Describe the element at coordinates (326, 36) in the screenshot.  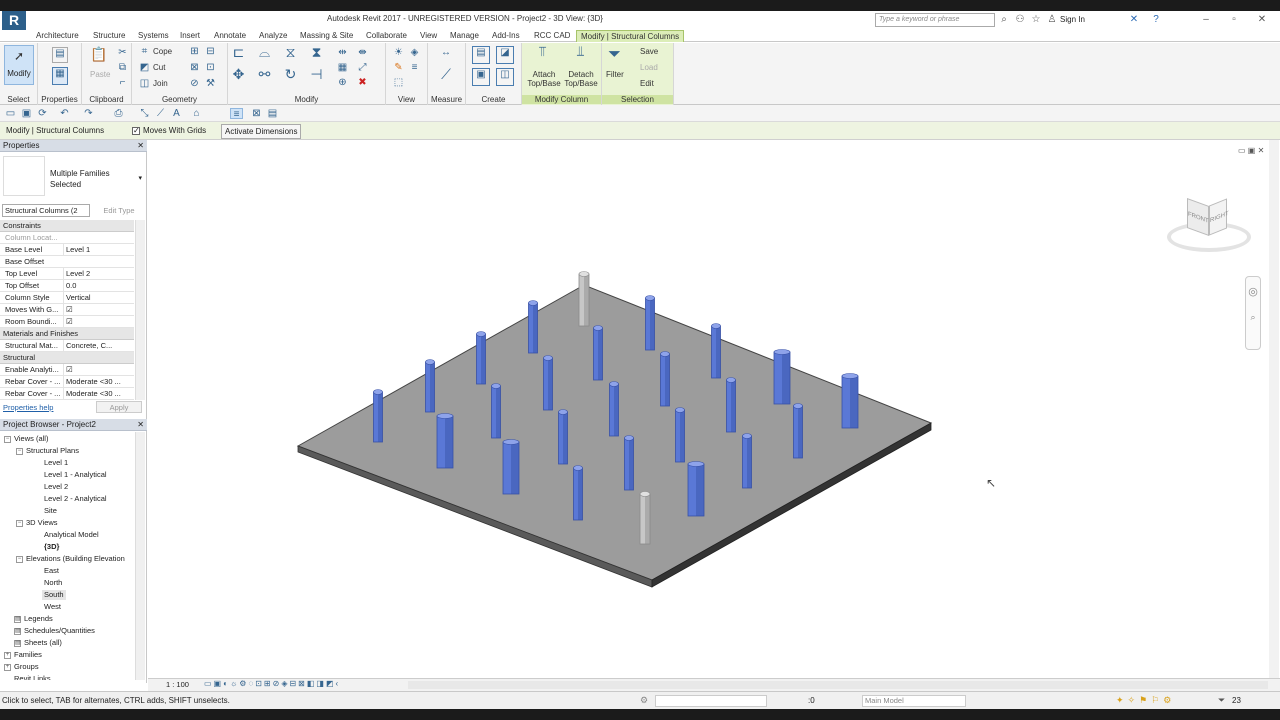
I see `tab-massing-site: Massing & Site` at that location.